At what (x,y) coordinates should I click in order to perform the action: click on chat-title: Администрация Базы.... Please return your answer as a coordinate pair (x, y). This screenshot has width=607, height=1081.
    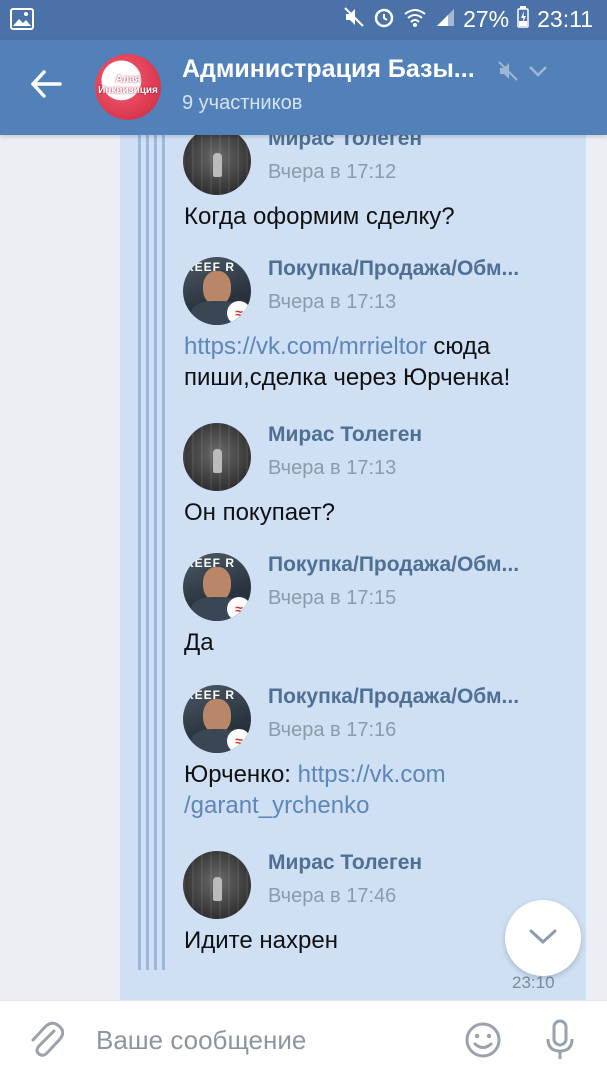
    Looking at the image, I should click on (334, 69).